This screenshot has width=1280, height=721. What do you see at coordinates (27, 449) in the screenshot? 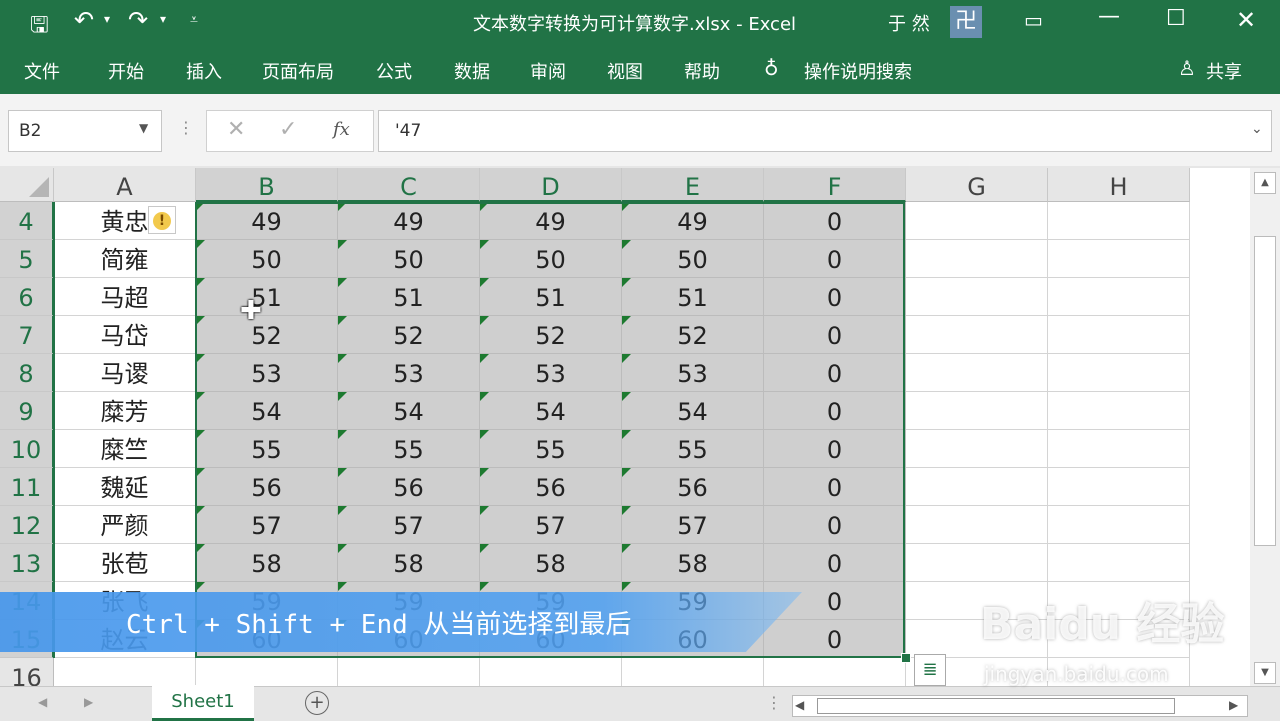
I see `row-header: 10` at bounding box center [27, 449].